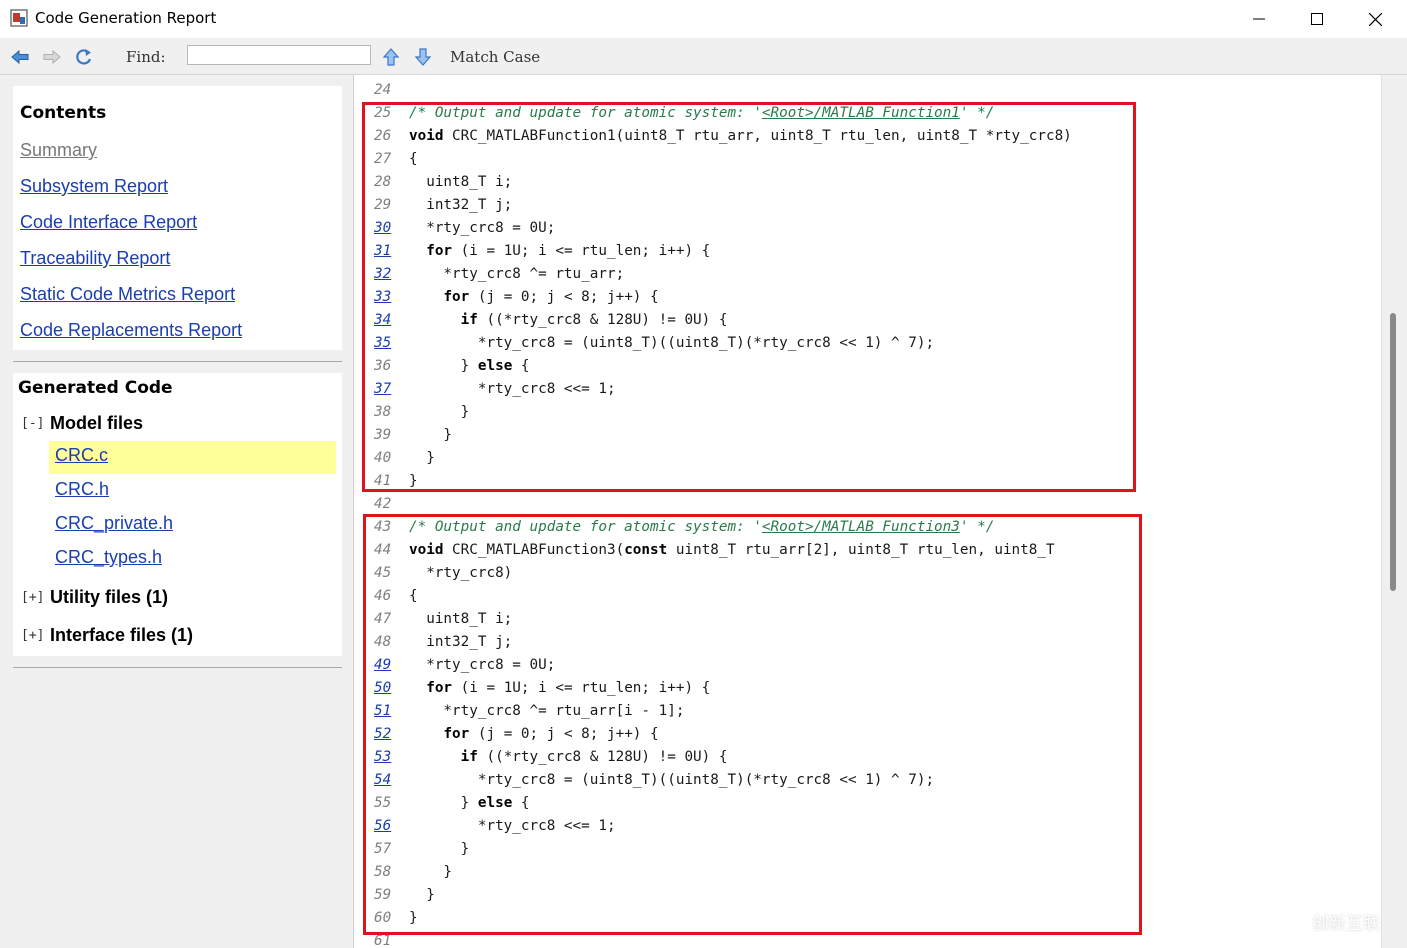  I want to click on close-button, so click(1375, 19).